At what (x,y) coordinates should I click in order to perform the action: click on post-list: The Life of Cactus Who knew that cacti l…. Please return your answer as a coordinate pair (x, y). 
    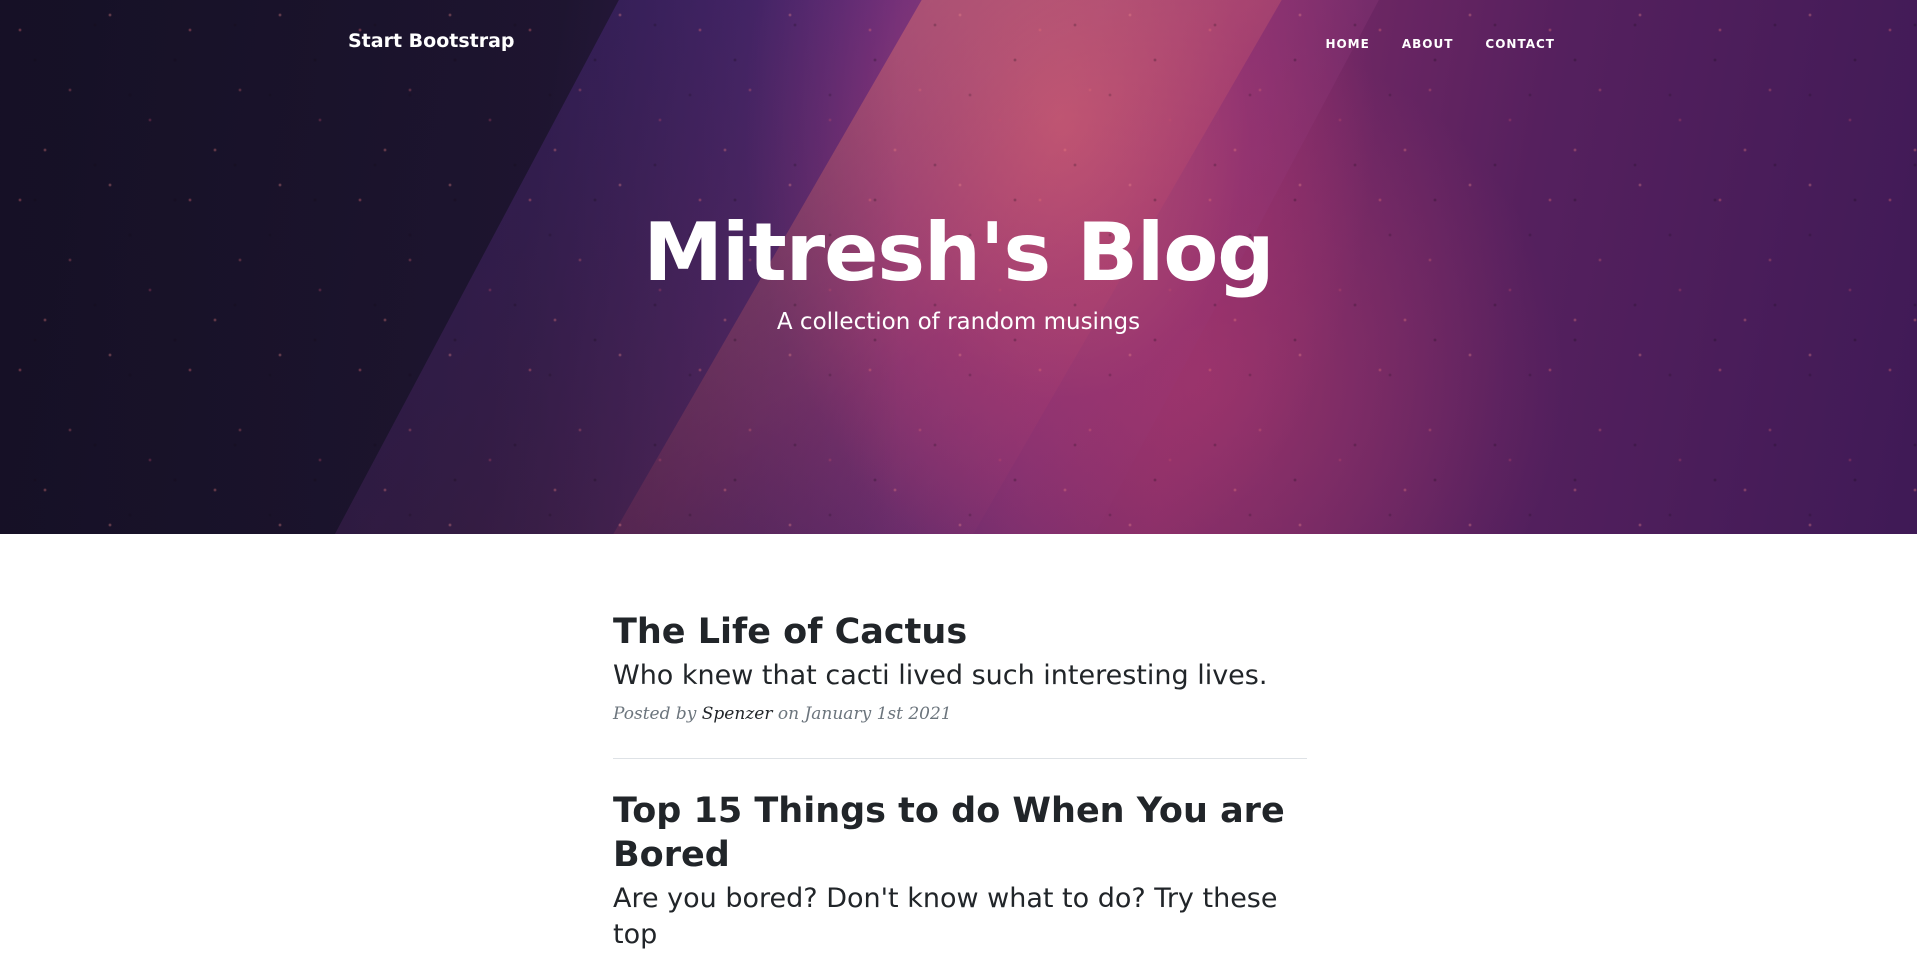
    Looking at the image, I should click on (960, 781).